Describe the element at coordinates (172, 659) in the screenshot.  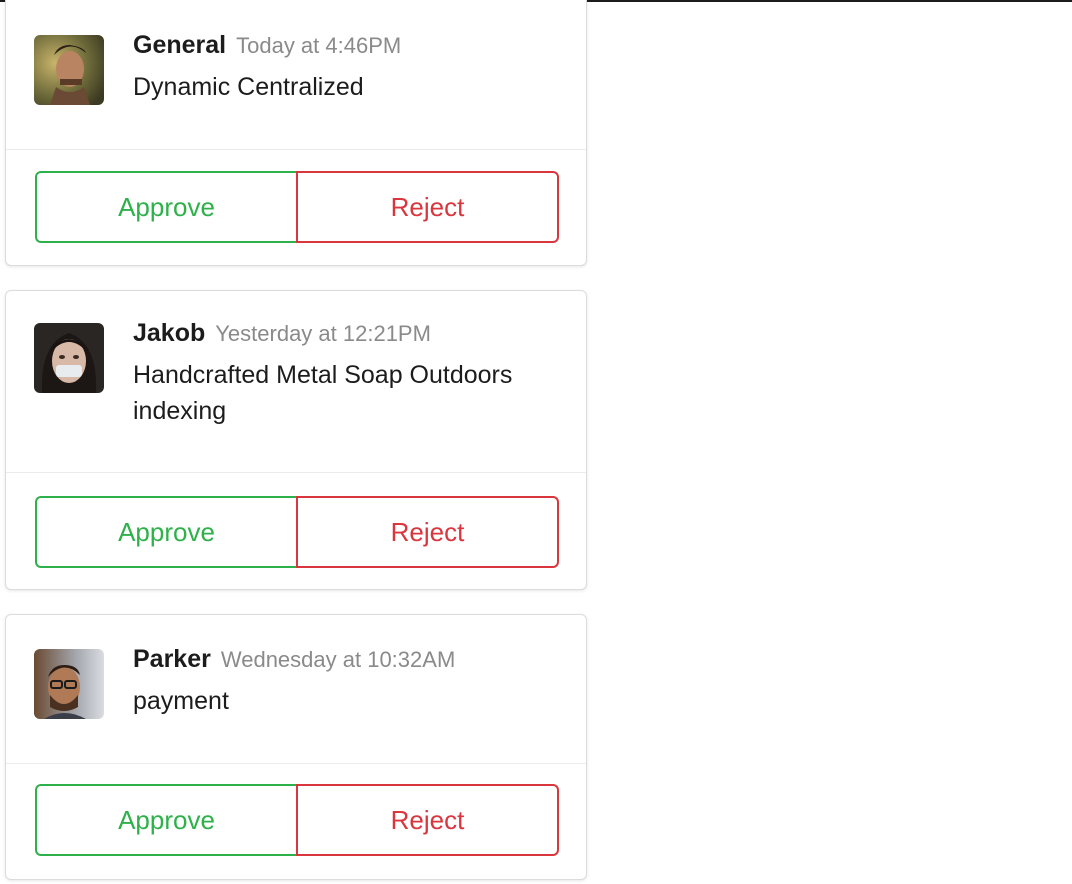
I see `sender-name: Parker` at that location.